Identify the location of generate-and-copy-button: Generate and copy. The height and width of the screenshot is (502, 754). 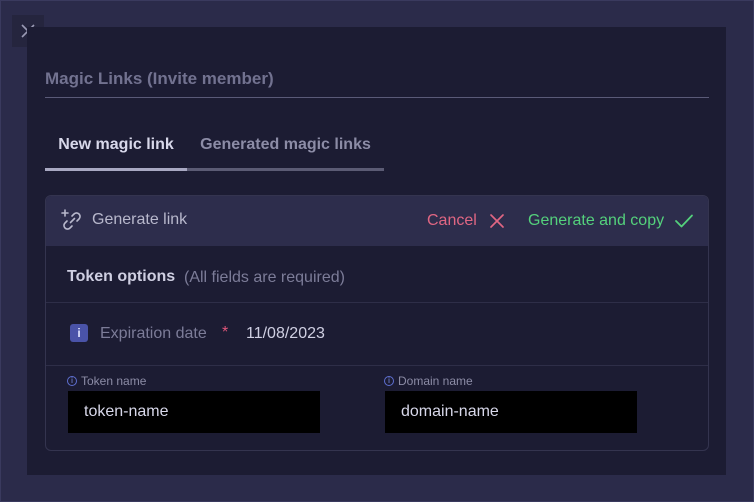
(611, 221).